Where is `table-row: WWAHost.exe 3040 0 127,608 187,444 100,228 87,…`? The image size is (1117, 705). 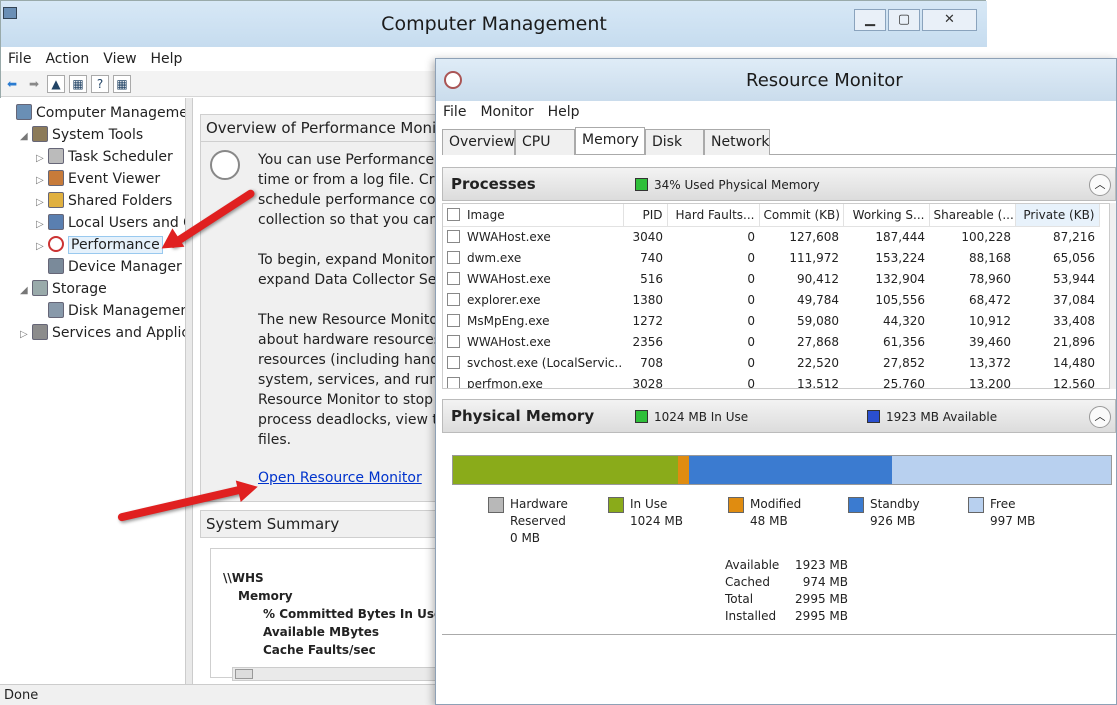
table-row: WWAHost.exe 3040 0 127,608 187,444 100,228 87,… is located at coordinates (771, 236).